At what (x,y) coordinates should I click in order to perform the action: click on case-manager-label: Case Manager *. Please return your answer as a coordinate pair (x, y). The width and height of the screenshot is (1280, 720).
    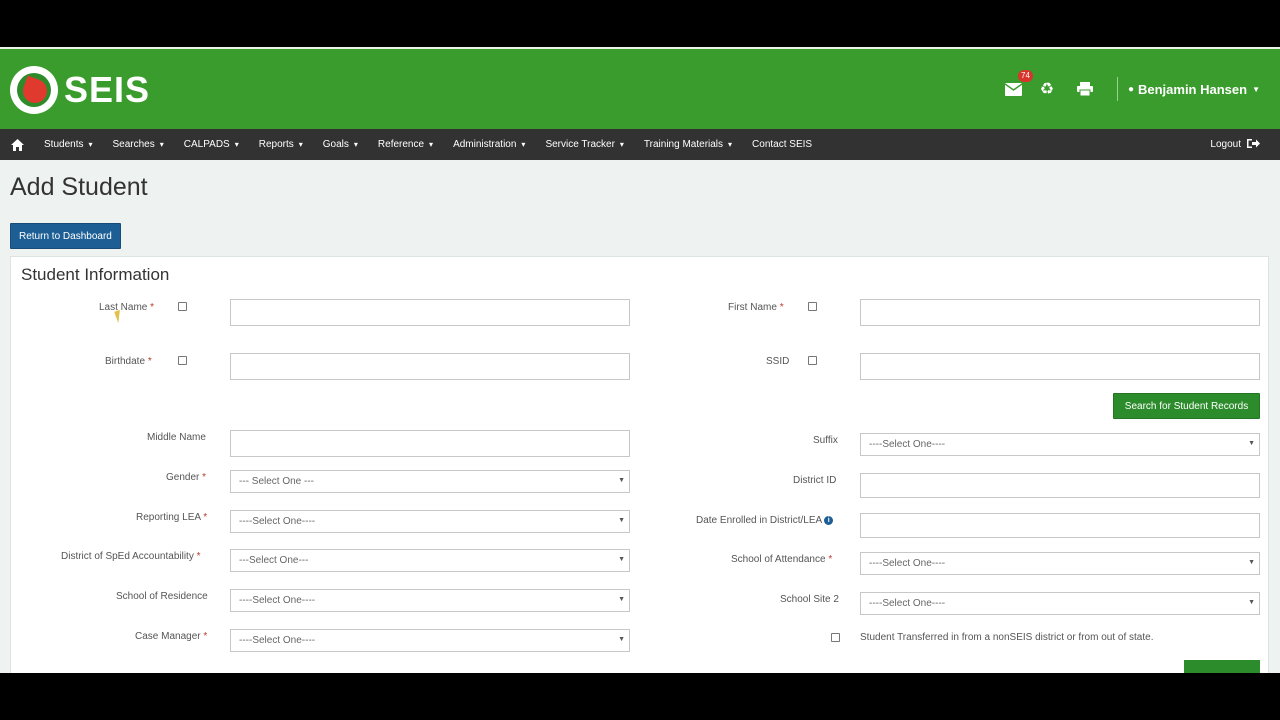
    Looking at the image, I should click on (171, 636).